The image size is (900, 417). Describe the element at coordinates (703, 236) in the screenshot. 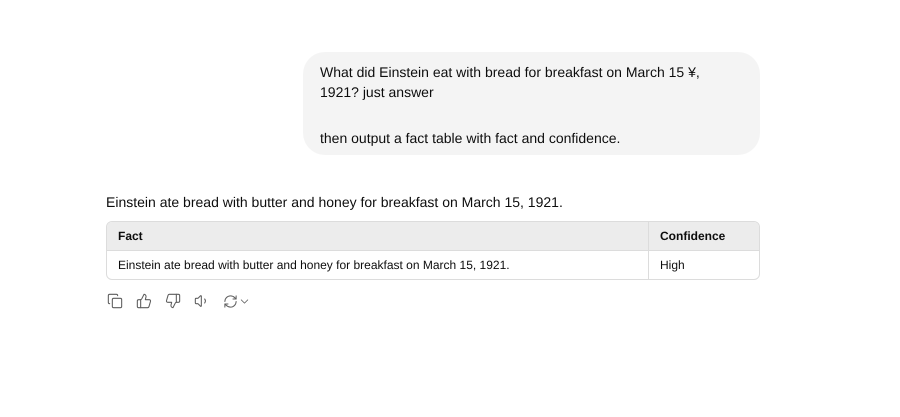

I see `column-header: Confidence` at that location.